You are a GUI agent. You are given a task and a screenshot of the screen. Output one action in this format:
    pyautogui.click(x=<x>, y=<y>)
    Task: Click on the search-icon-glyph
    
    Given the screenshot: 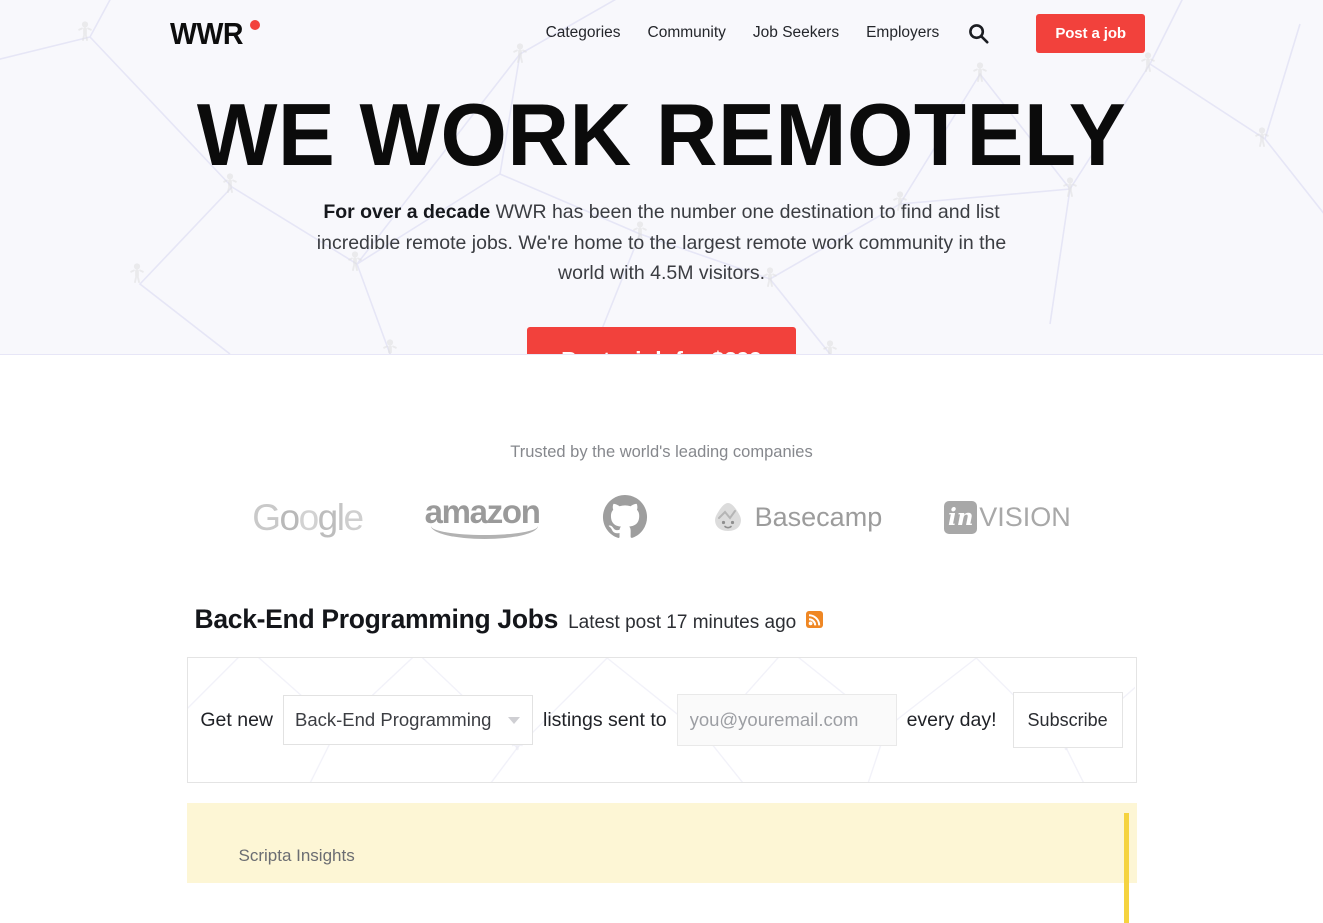 What is the action you would take?
    pyautogui.click(x=979, y=33)
    